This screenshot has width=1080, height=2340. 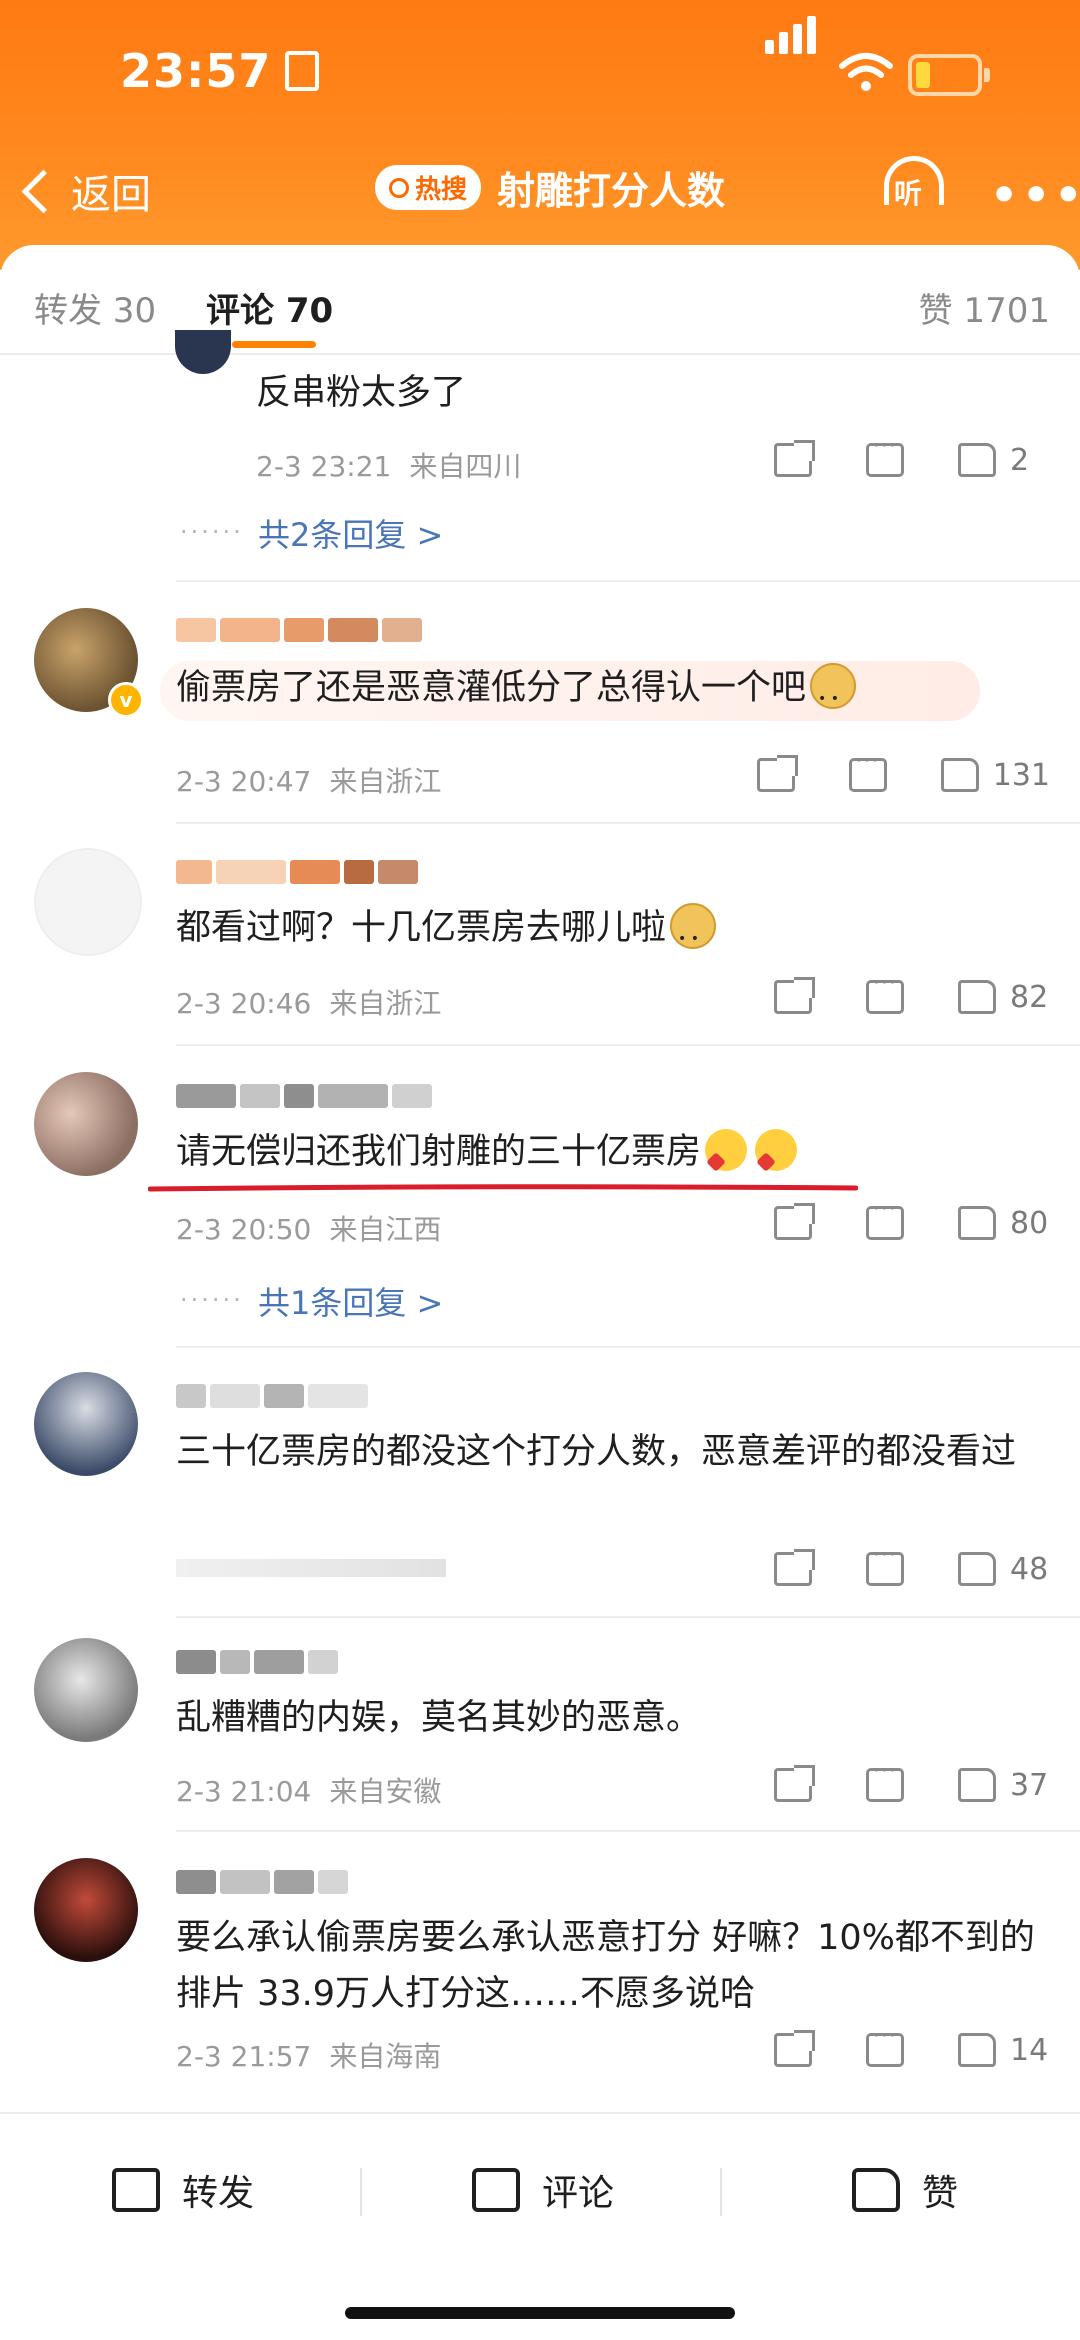 What do you see at coordinates (866, 72) in the screenshot?
I see `wifi-icon` at bounding box center [866, 72].